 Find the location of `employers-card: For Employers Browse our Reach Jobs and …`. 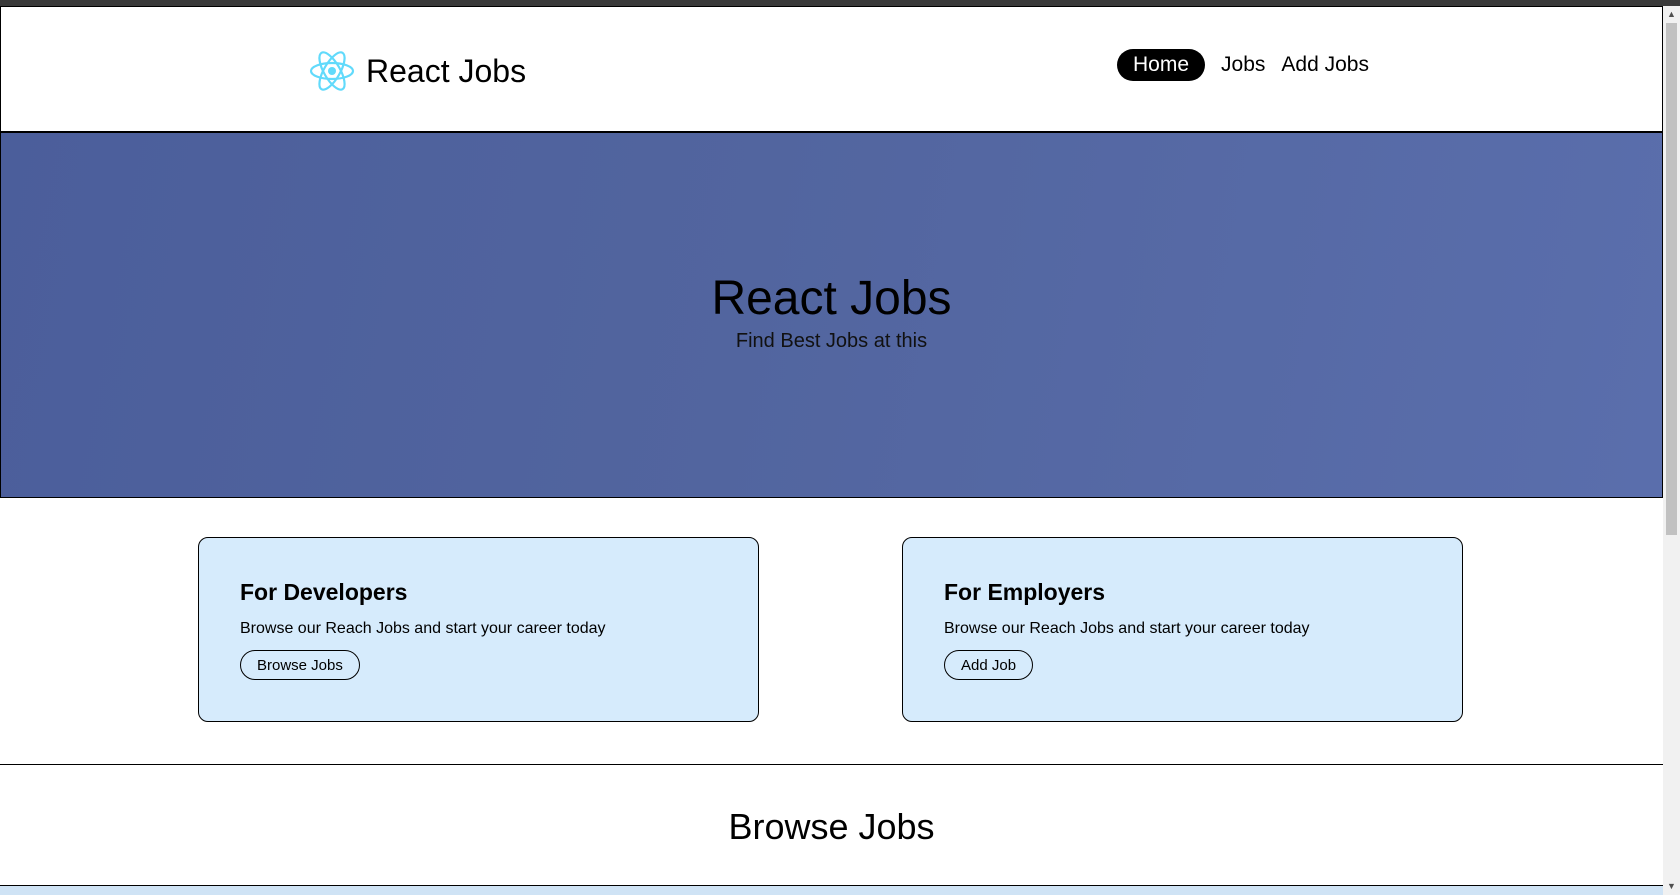

employers-card: For Employers Browse our Reach Jobs and … is located at coordinates (1182, 629).